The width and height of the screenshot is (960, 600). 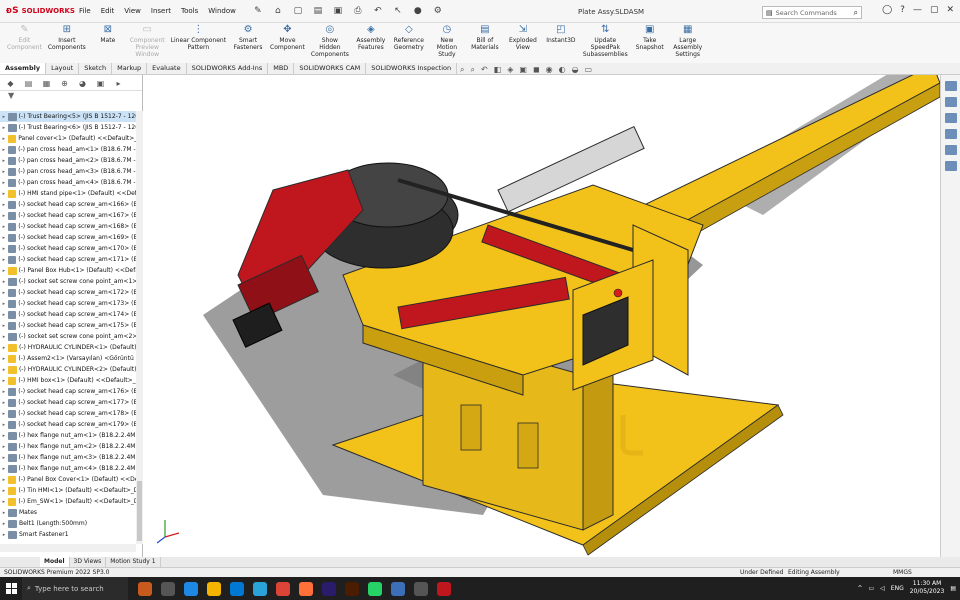 I want to click on view-orientation-icon: ▣, so click(x=523, y=70).